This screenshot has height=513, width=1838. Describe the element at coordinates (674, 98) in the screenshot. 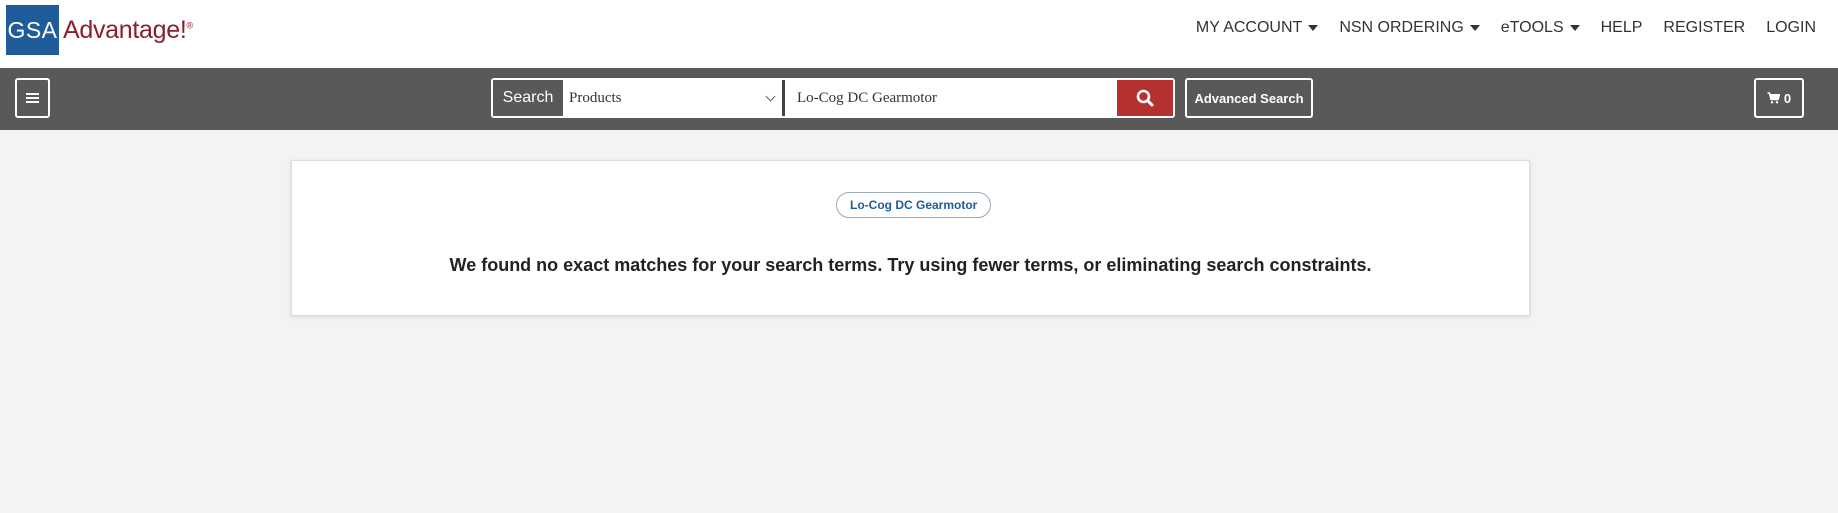

I see `category-select: Products` at that location.